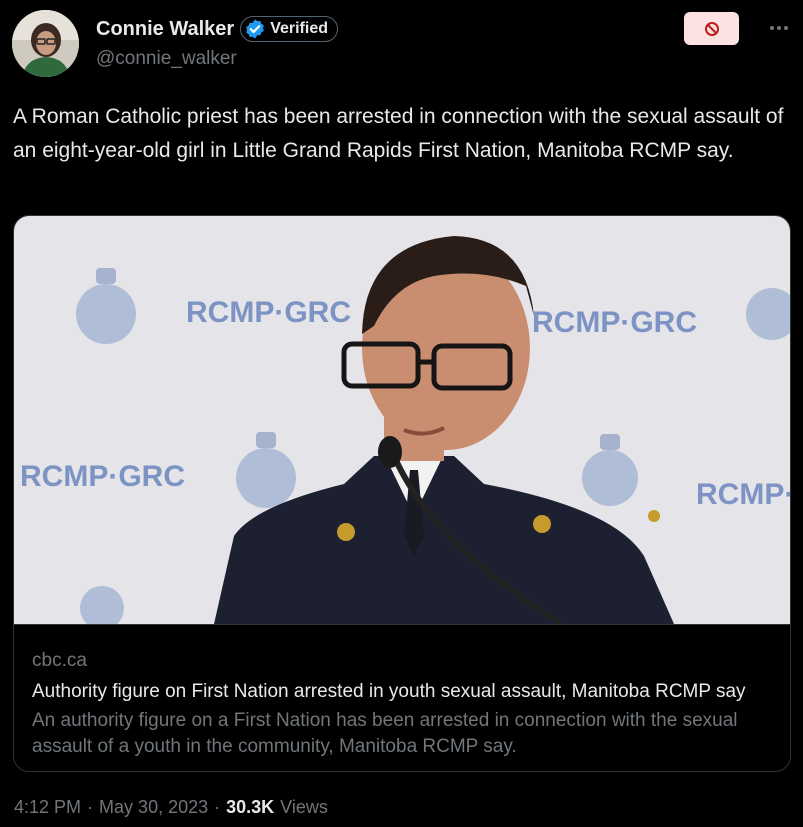 The width and height of the screenshot is (803, 827). I want to click on block-button, so click(711, 28).